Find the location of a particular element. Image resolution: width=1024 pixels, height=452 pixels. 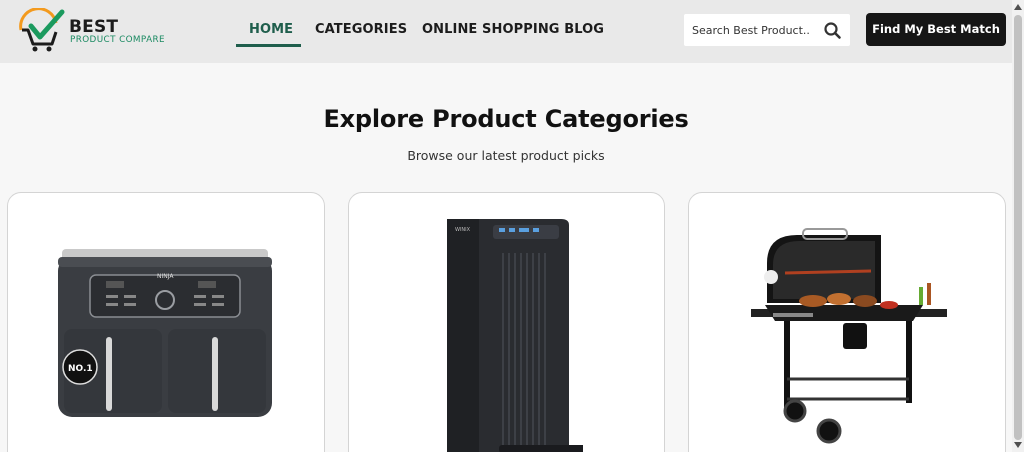

scrollbar-thumb is located at coordinates (1018, 227).